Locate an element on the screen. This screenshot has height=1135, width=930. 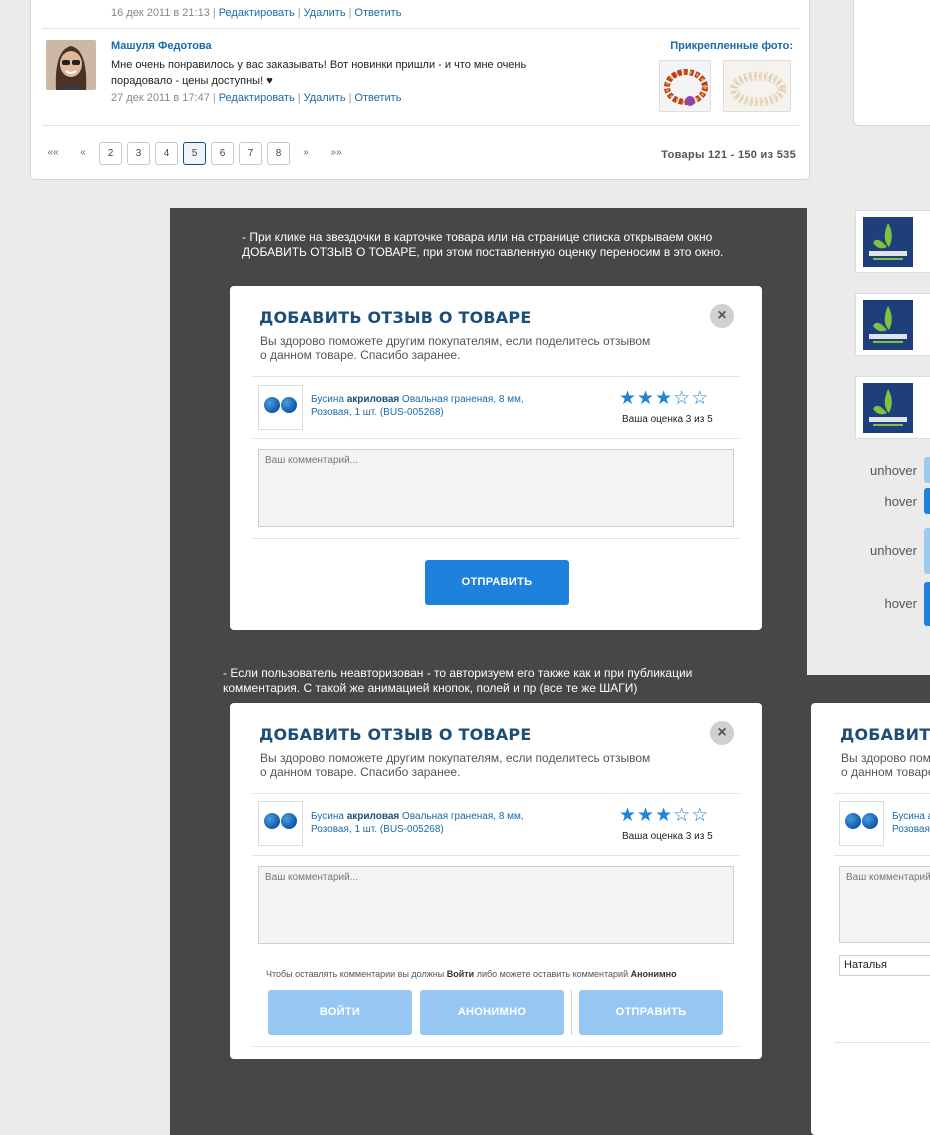
button-divider is located at coordinates (571, 1012).